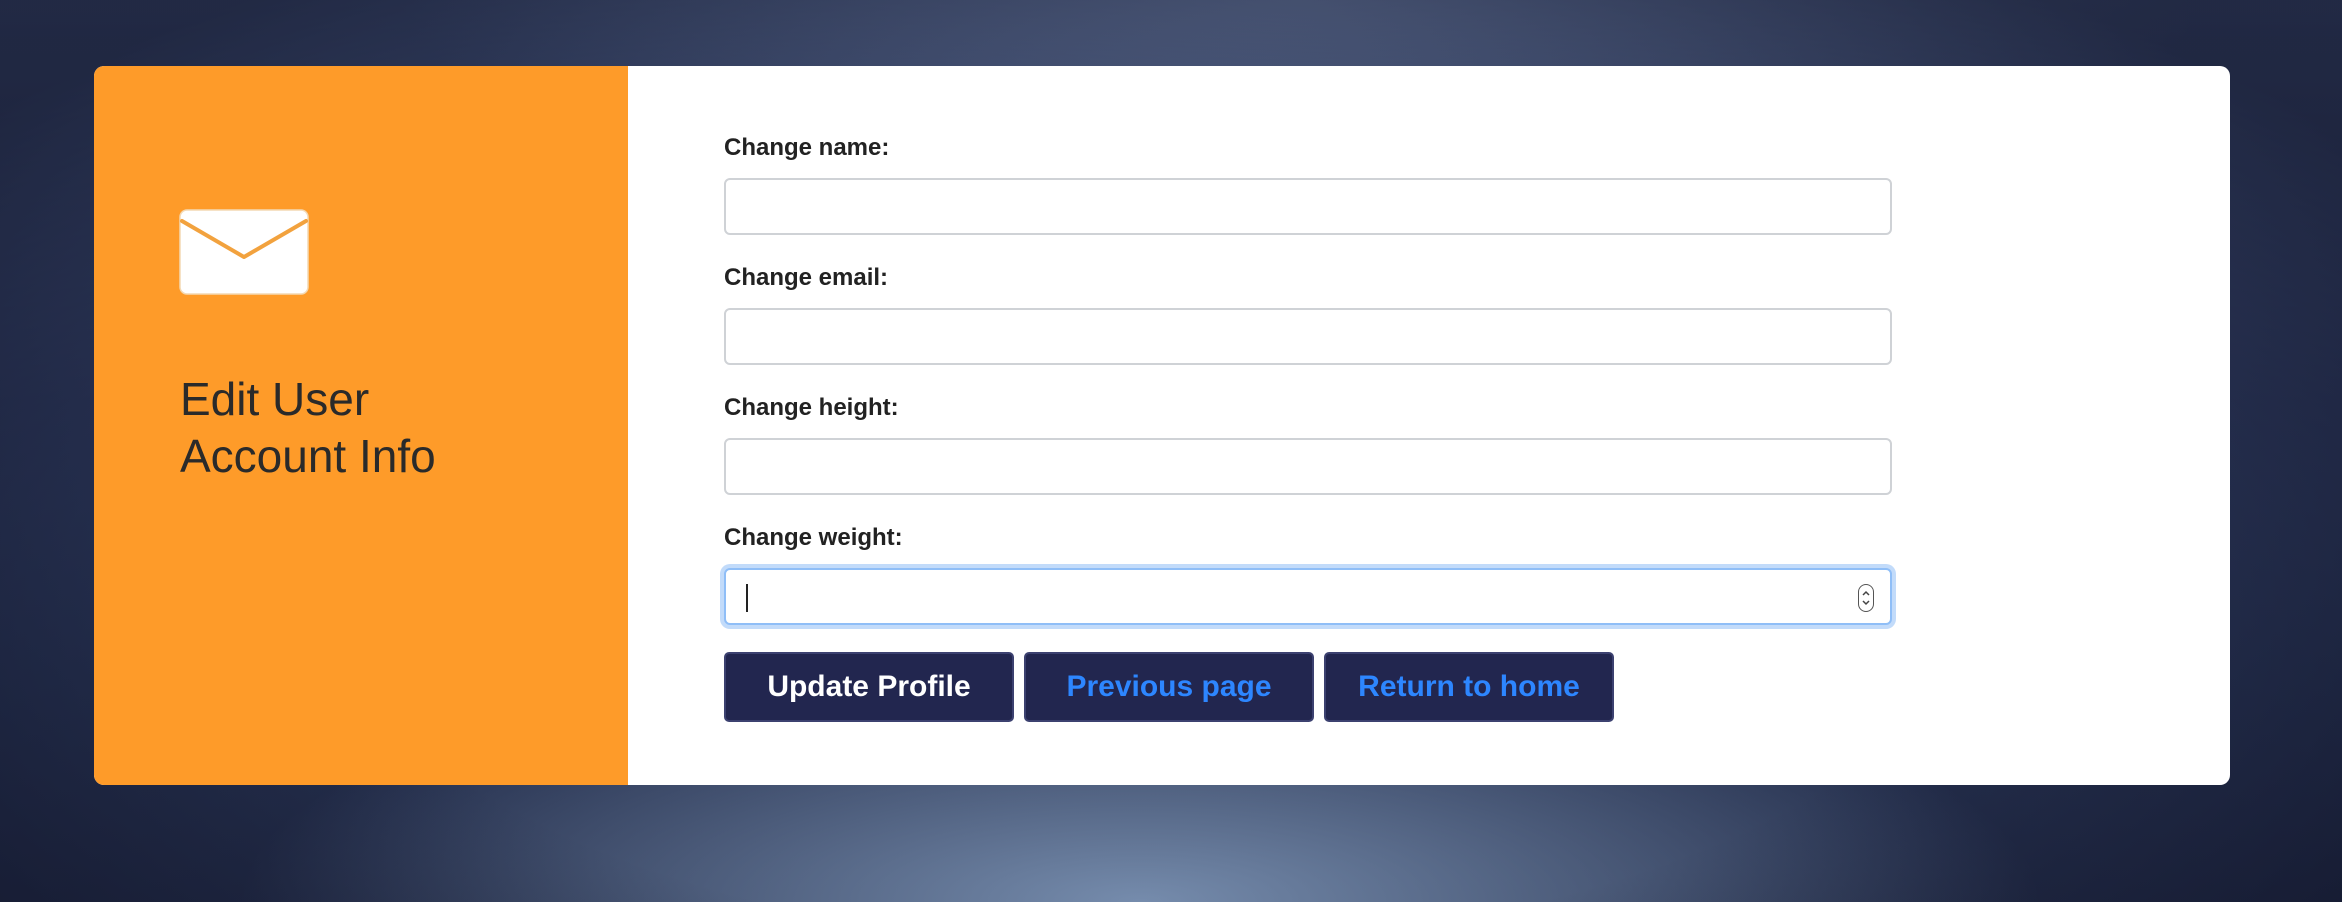 This screenshot has width=2342, height=902. What do you see at coordinates (813, 537) in the screenshot?
I see `weight-label: Change weight:` at bounding box center [813, 537].